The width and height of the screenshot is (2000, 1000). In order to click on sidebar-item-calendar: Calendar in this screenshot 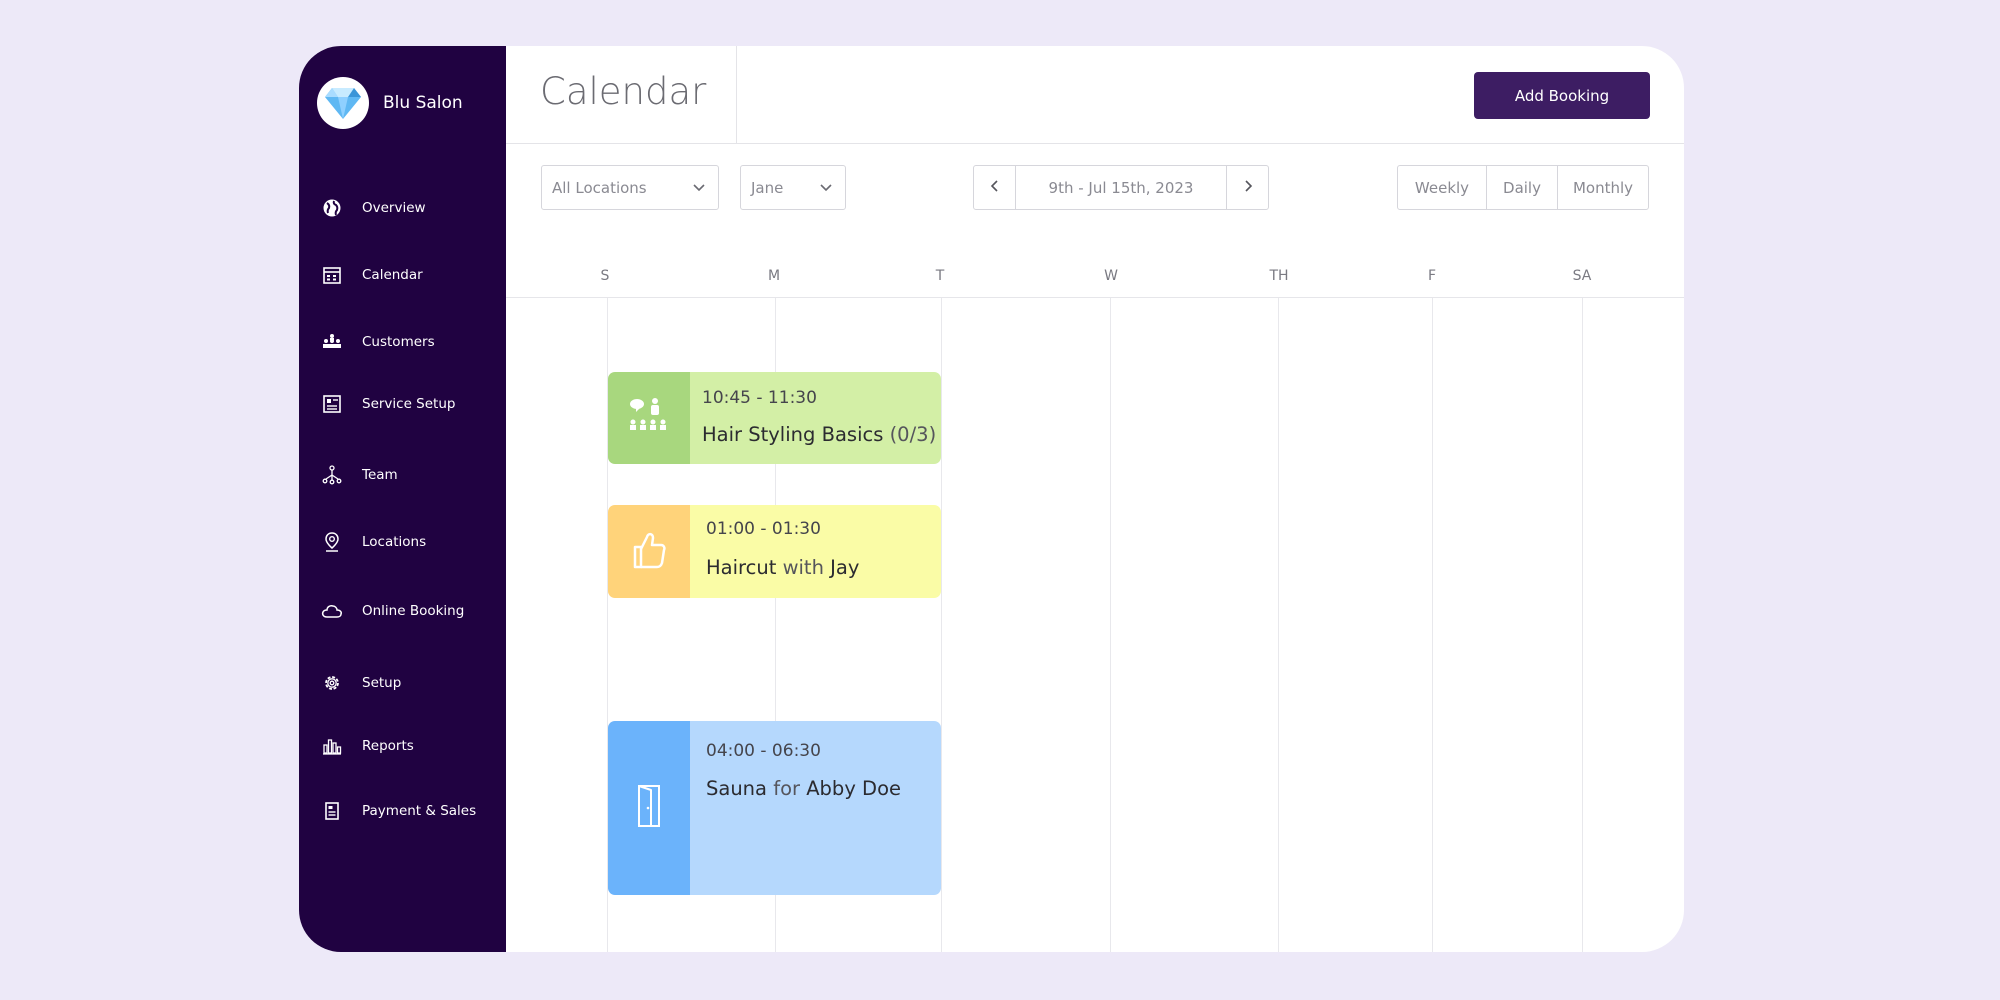, I will do `click(402, 275)`.